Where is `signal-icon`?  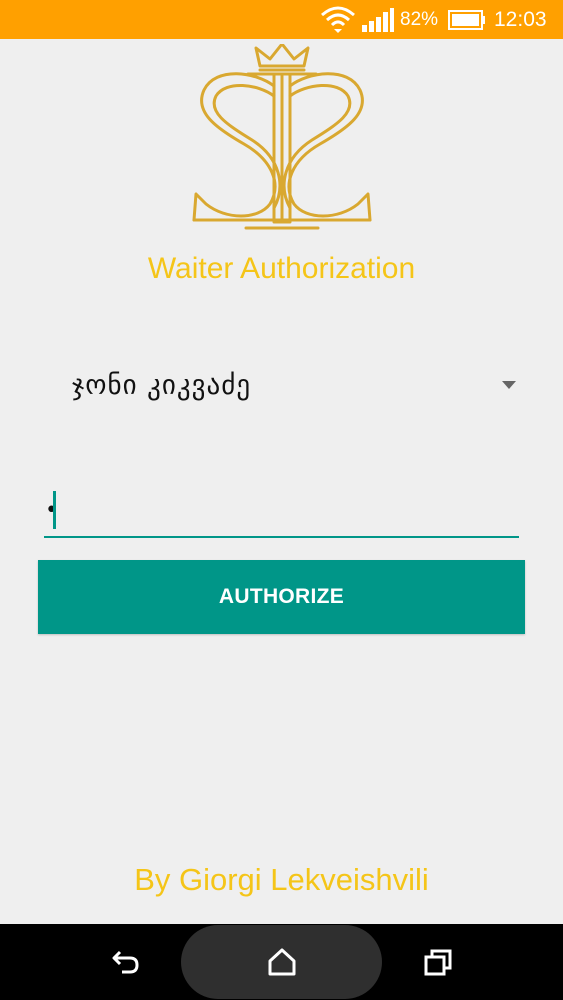 signal-icon is located at coordinates (378, 20).